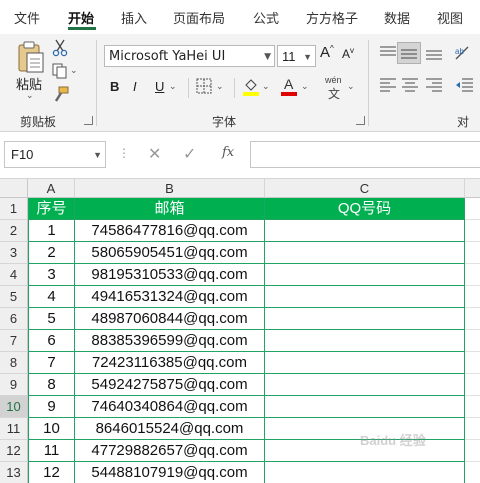 This screenshot has height=483, width=480. What do you see at coordinates (170, 429) in the screenshot?
I see `cell-email: 8646015524@qq.com` at bounding box center [170, 429].